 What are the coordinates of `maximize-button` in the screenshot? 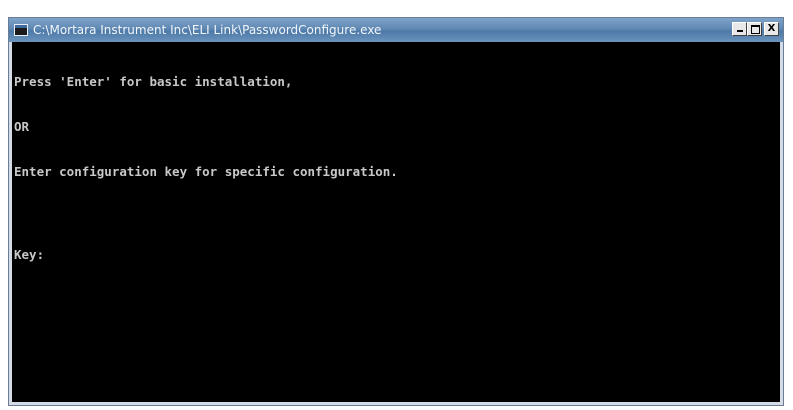 It's located at (754, 29).